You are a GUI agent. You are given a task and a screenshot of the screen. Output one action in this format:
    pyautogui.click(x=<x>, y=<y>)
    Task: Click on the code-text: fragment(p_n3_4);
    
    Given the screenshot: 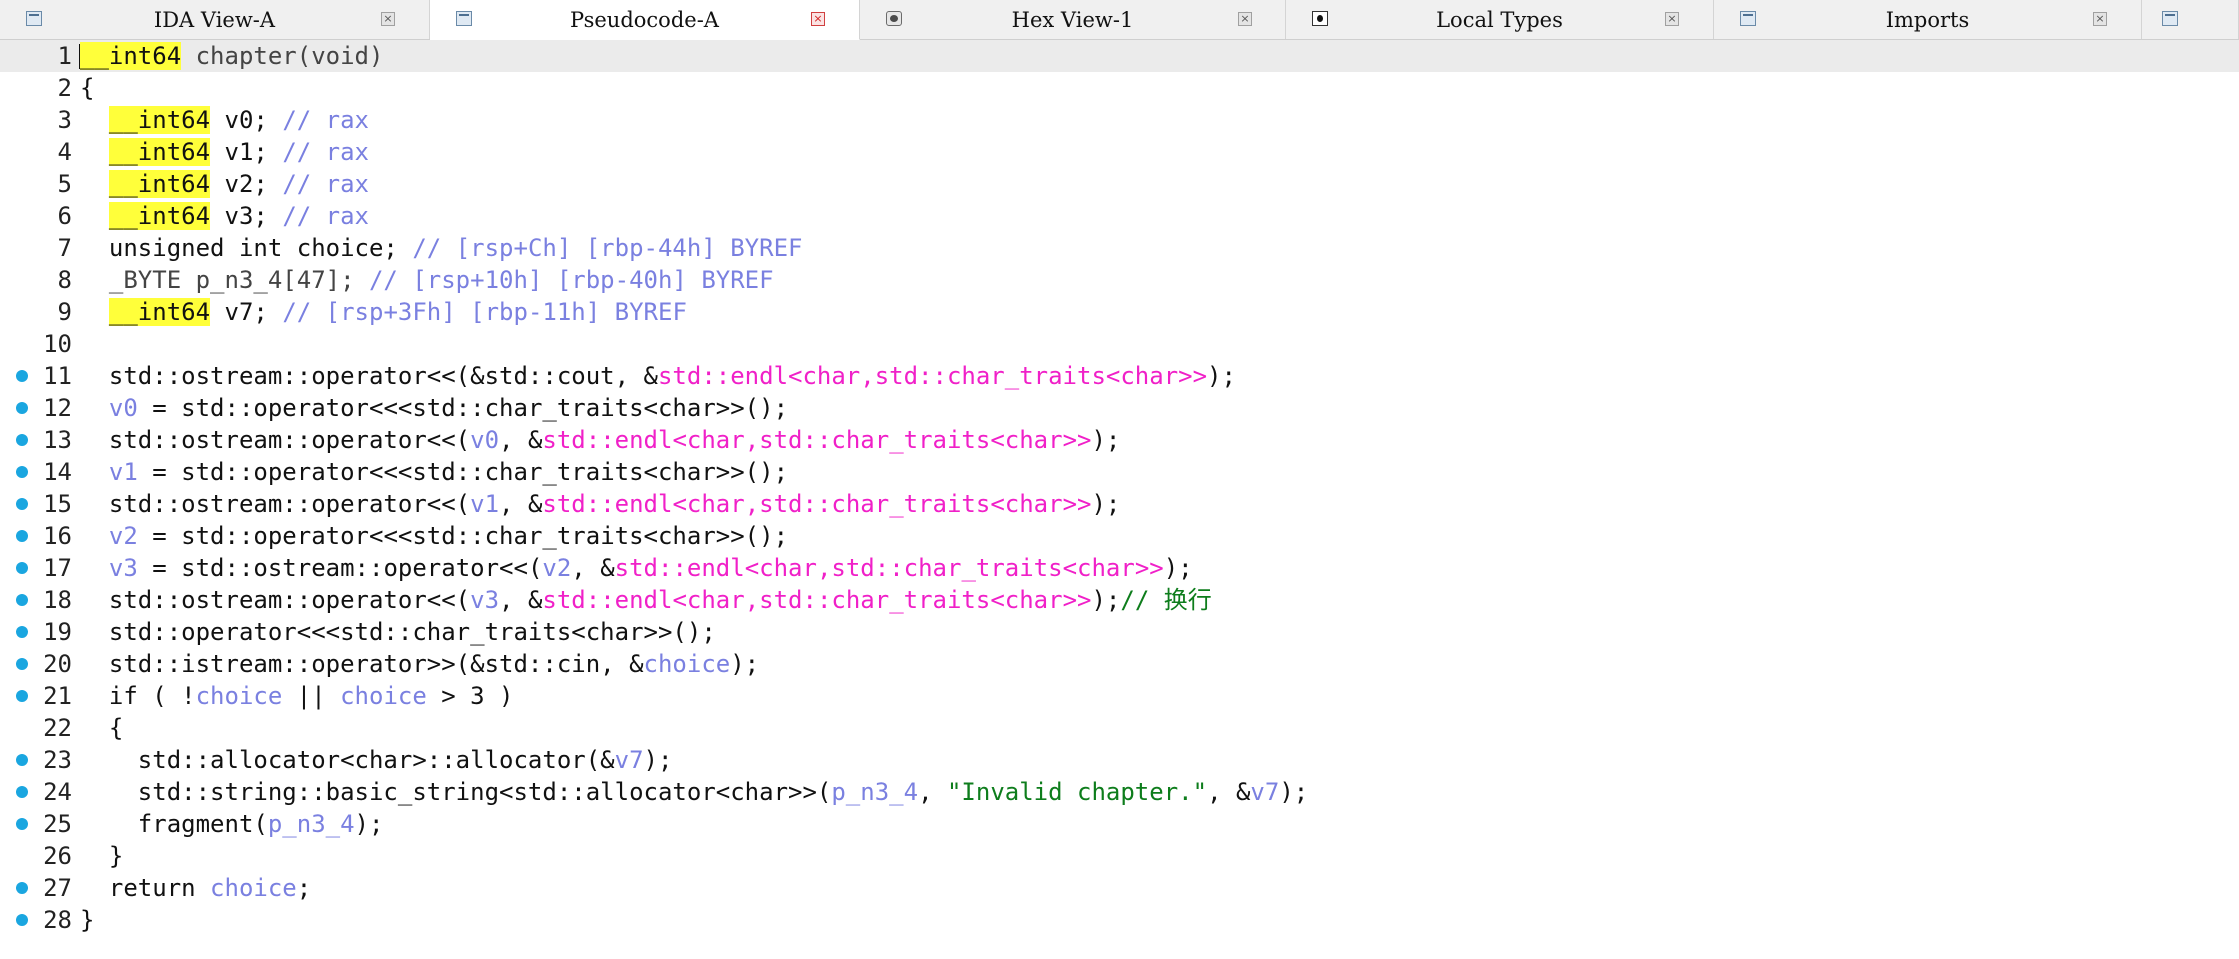 What is the action you would take?
    pyautogui.click(x=232, y=824)
    